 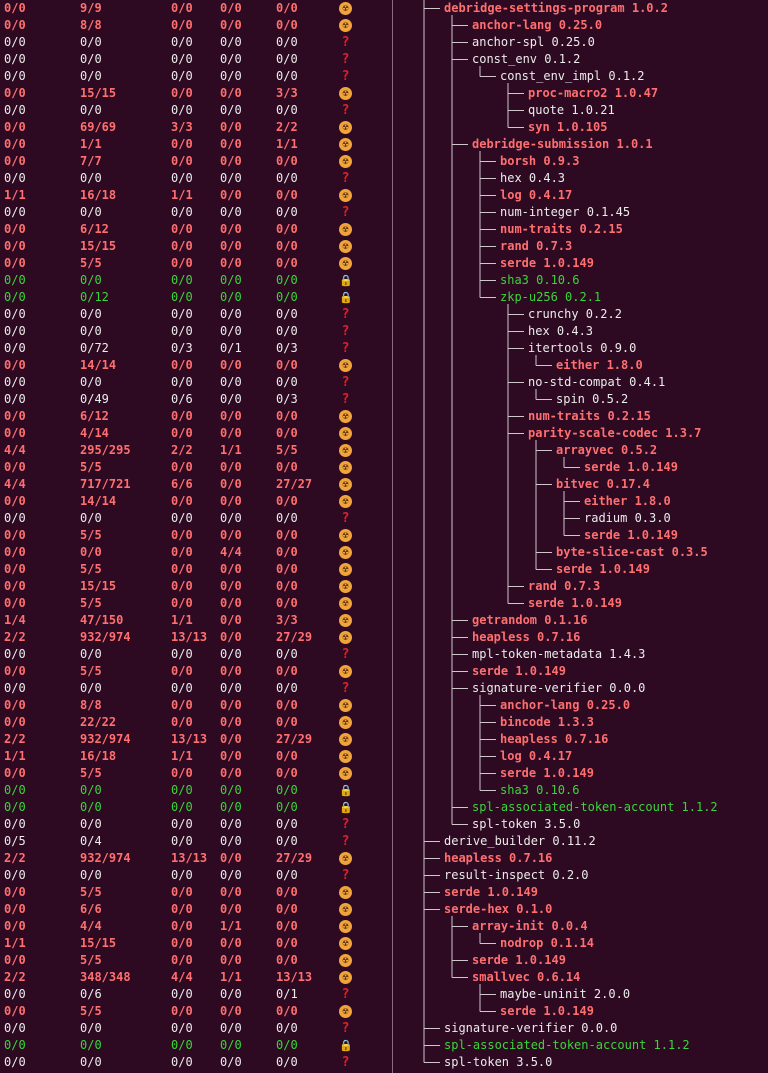 I want to click on table-row: 0/0 0/0 0/0 0/0 0/0? anchor-spl 0.25.0, so click(x=384, y=42).